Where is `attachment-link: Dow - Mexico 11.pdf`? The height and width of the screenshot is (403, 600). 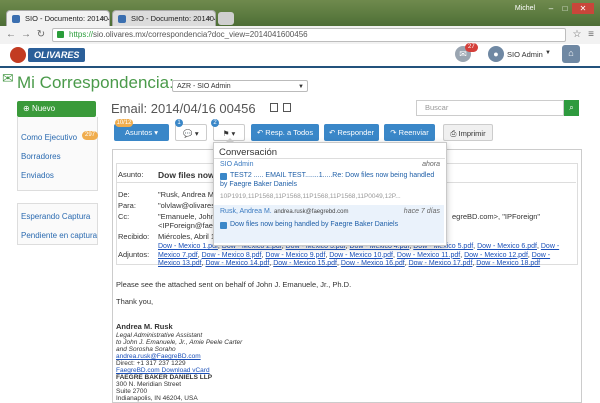
attachment-link: Dow - Mexico 11.pdf is located at coordinates (428, 255).